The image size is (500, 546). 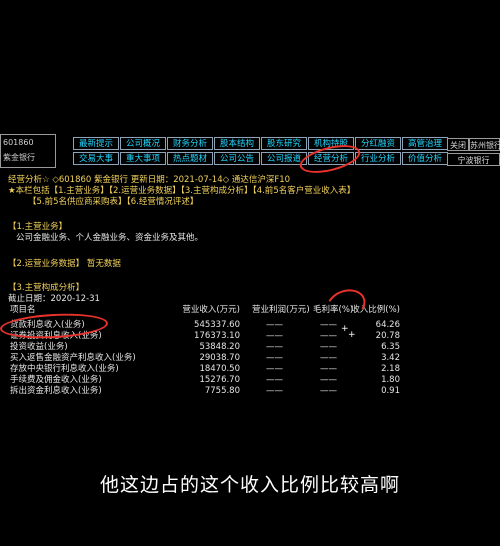 What do you see at coordinates (378, 143) in the screenshot?
I see `tab-dividend-financing: 分红融资` at bounding box center [378, 143].